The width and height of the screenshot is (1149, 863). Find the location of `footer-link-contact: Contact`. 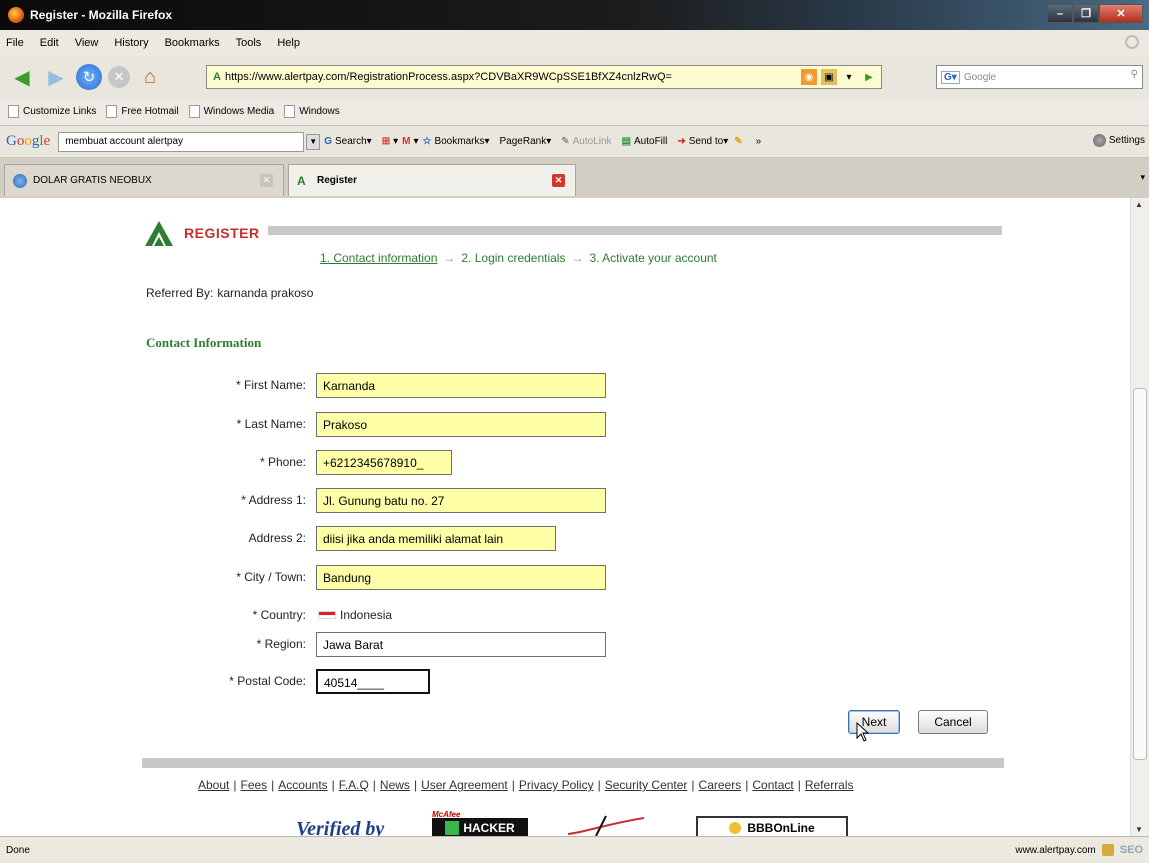

footer-link-contact: Contact is located at coordinates (772, 785).